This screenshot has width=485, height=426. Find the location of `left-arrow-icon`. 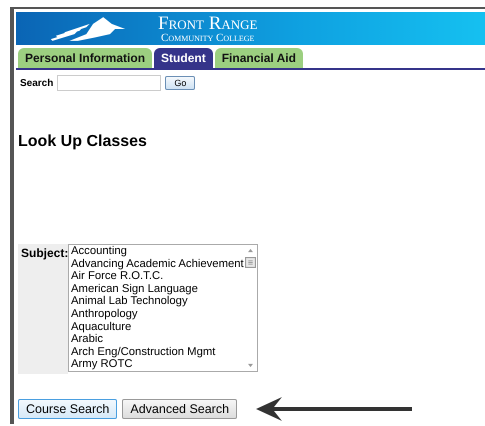

left-arrow-icon is located at coordinates (334, 409).